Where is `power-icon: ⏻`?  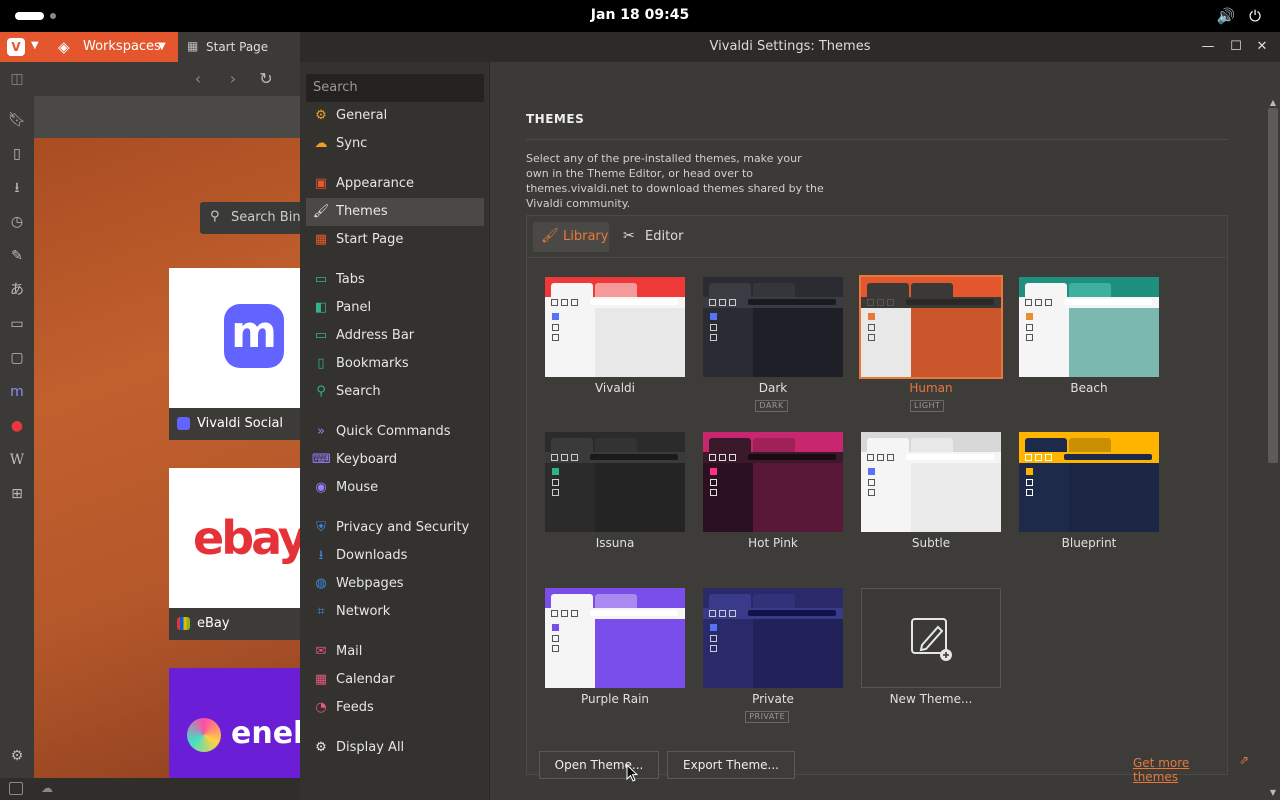 power-icon: ⏻ is located at coordinates (1255, 16).